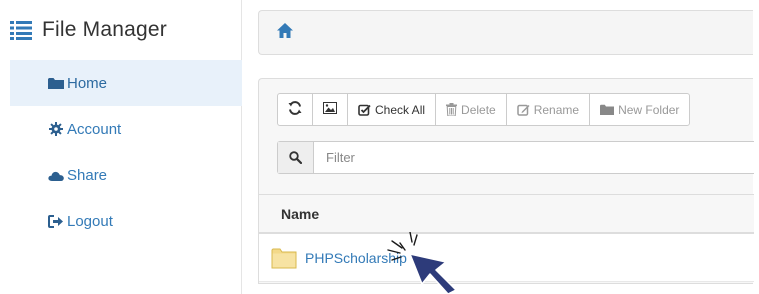 This screenshot has width=759, height=294. I want to click on sidebar-item-share: Share, so click(126, 175).